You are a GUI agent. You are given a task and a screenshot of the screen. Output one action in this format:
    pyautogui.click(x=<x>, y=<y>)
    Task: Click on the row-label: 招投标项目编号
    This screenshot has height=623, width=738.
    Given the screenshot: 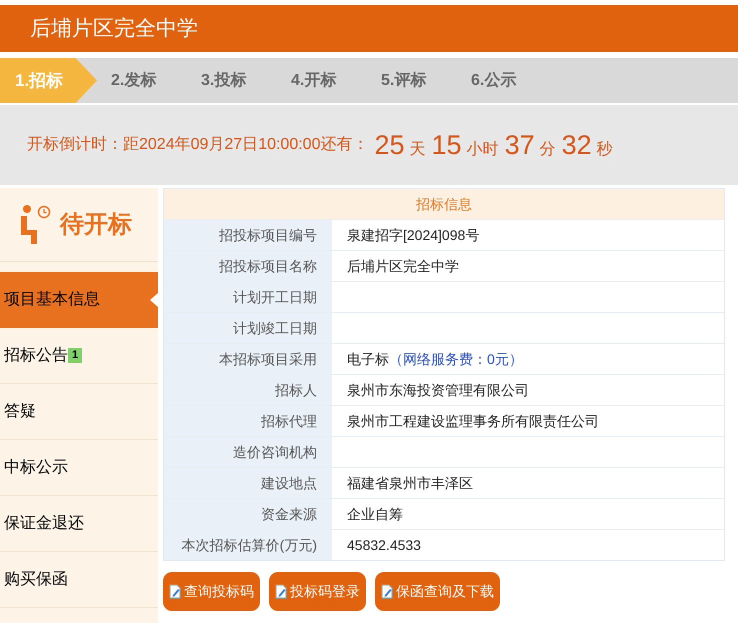 What is the action you would take?
    pyautogui.click(x=248, y=235)
    